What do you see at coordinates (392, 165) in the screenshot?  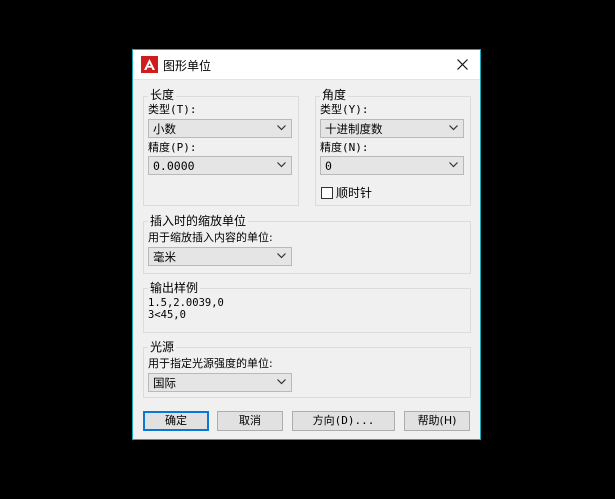 I see `angle-precision-select: 0` at bounding box center [392, 165].